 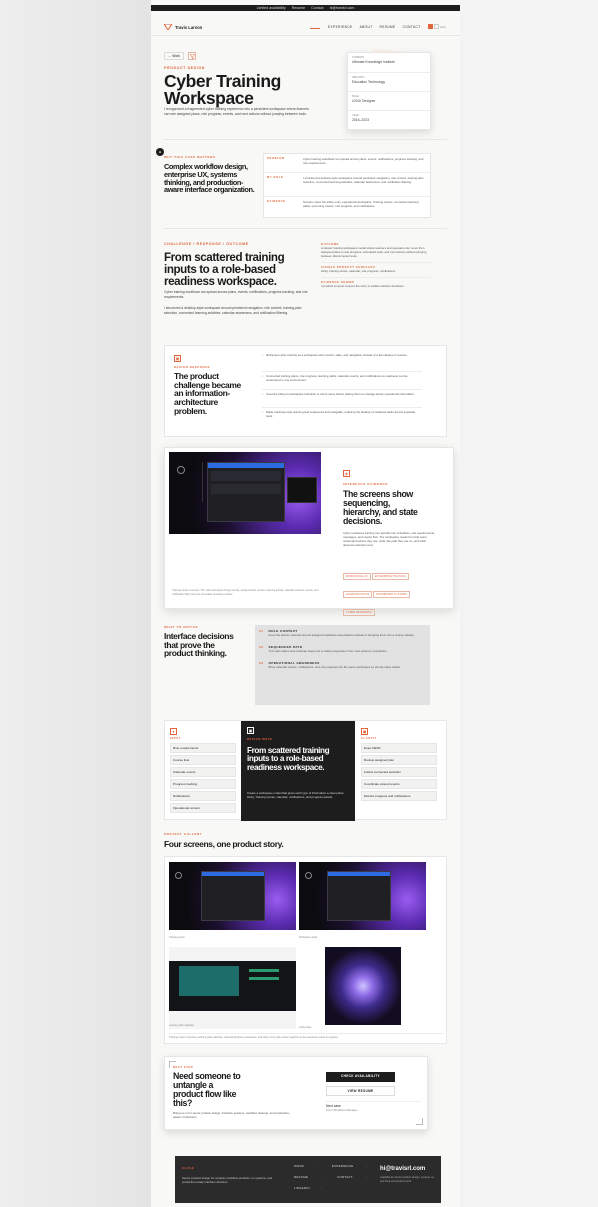 What do you see at coordinates (181, 627) in the screenshot?
I see `notice-eyebrow: WHAT TO NOTICE` at bounding box center [181, 627].